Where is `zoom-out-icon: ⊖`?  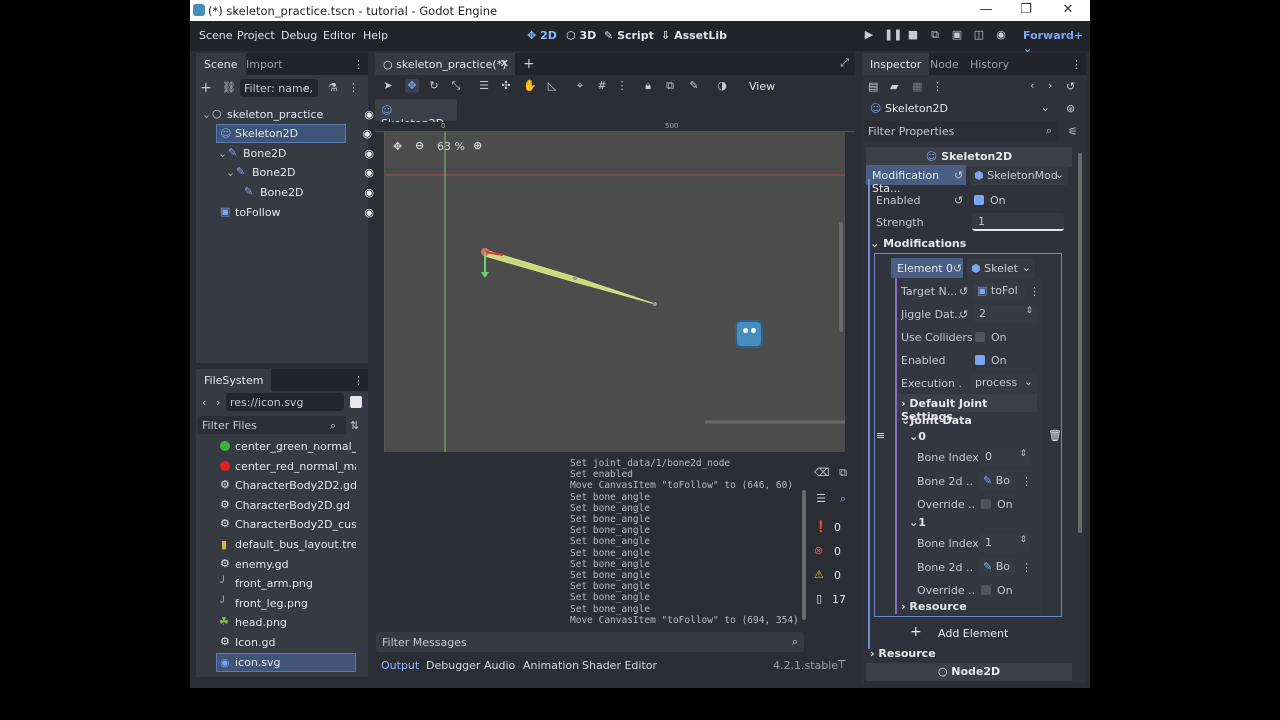
zoom-out-icon: ⊖ is located at coordinates (419, 145).